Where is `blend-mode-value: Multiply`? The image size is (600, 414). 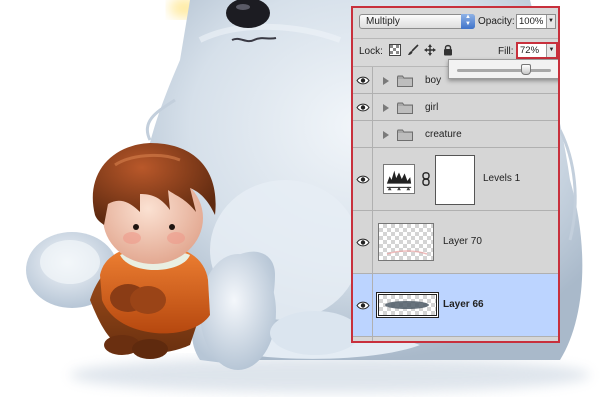
blend-mode-value: Multiply is located at coordinates (383, 21).